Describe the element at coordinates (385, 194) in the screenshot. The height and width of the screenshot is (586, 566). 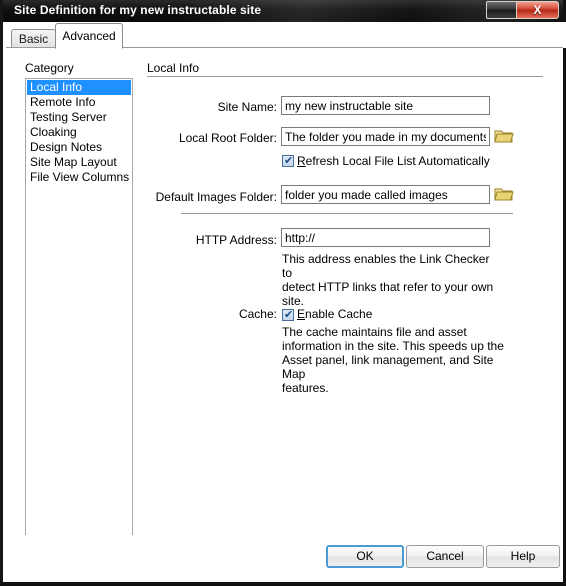
I see `default-images-folder-input` at that location.